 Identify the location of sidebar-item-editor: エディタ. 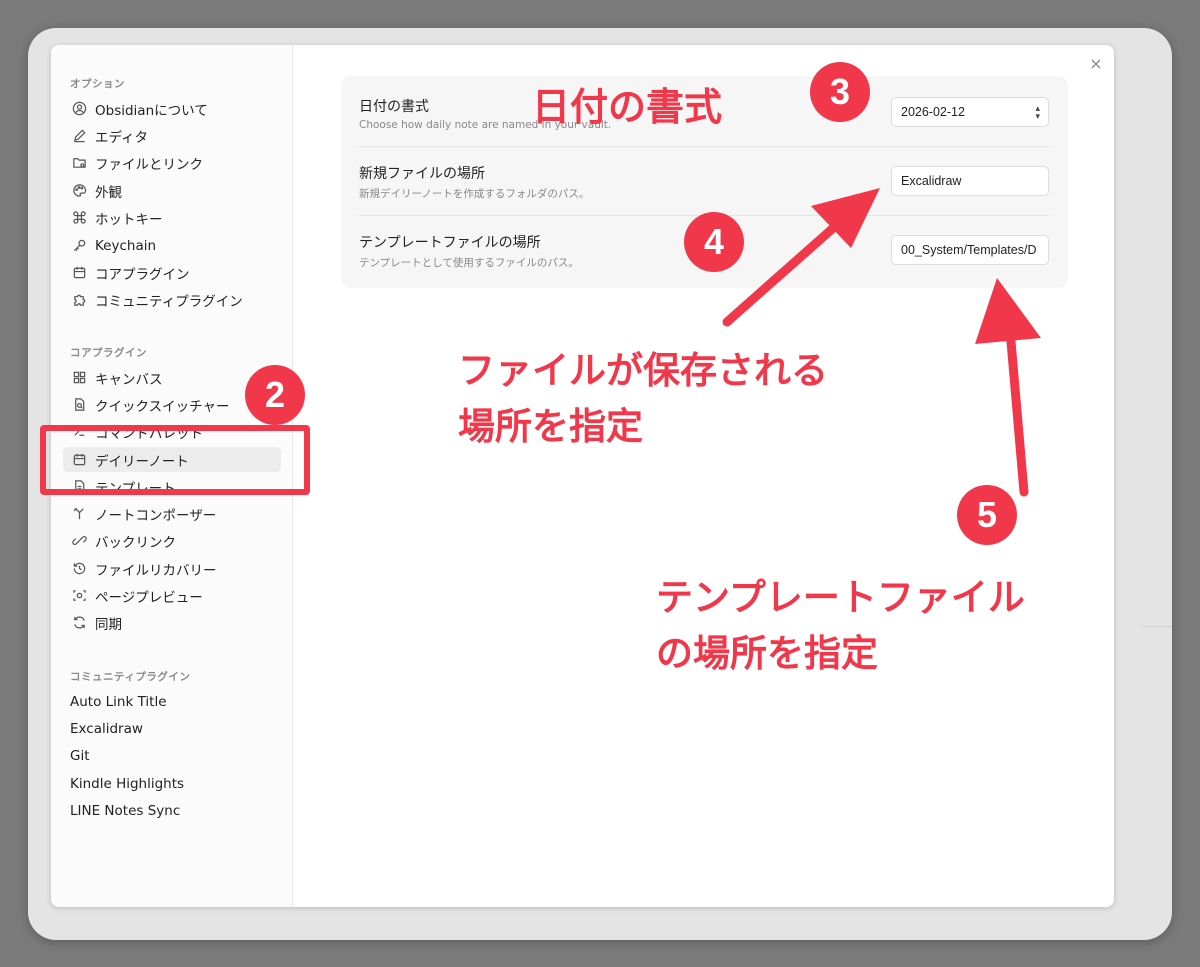
(172, 135).